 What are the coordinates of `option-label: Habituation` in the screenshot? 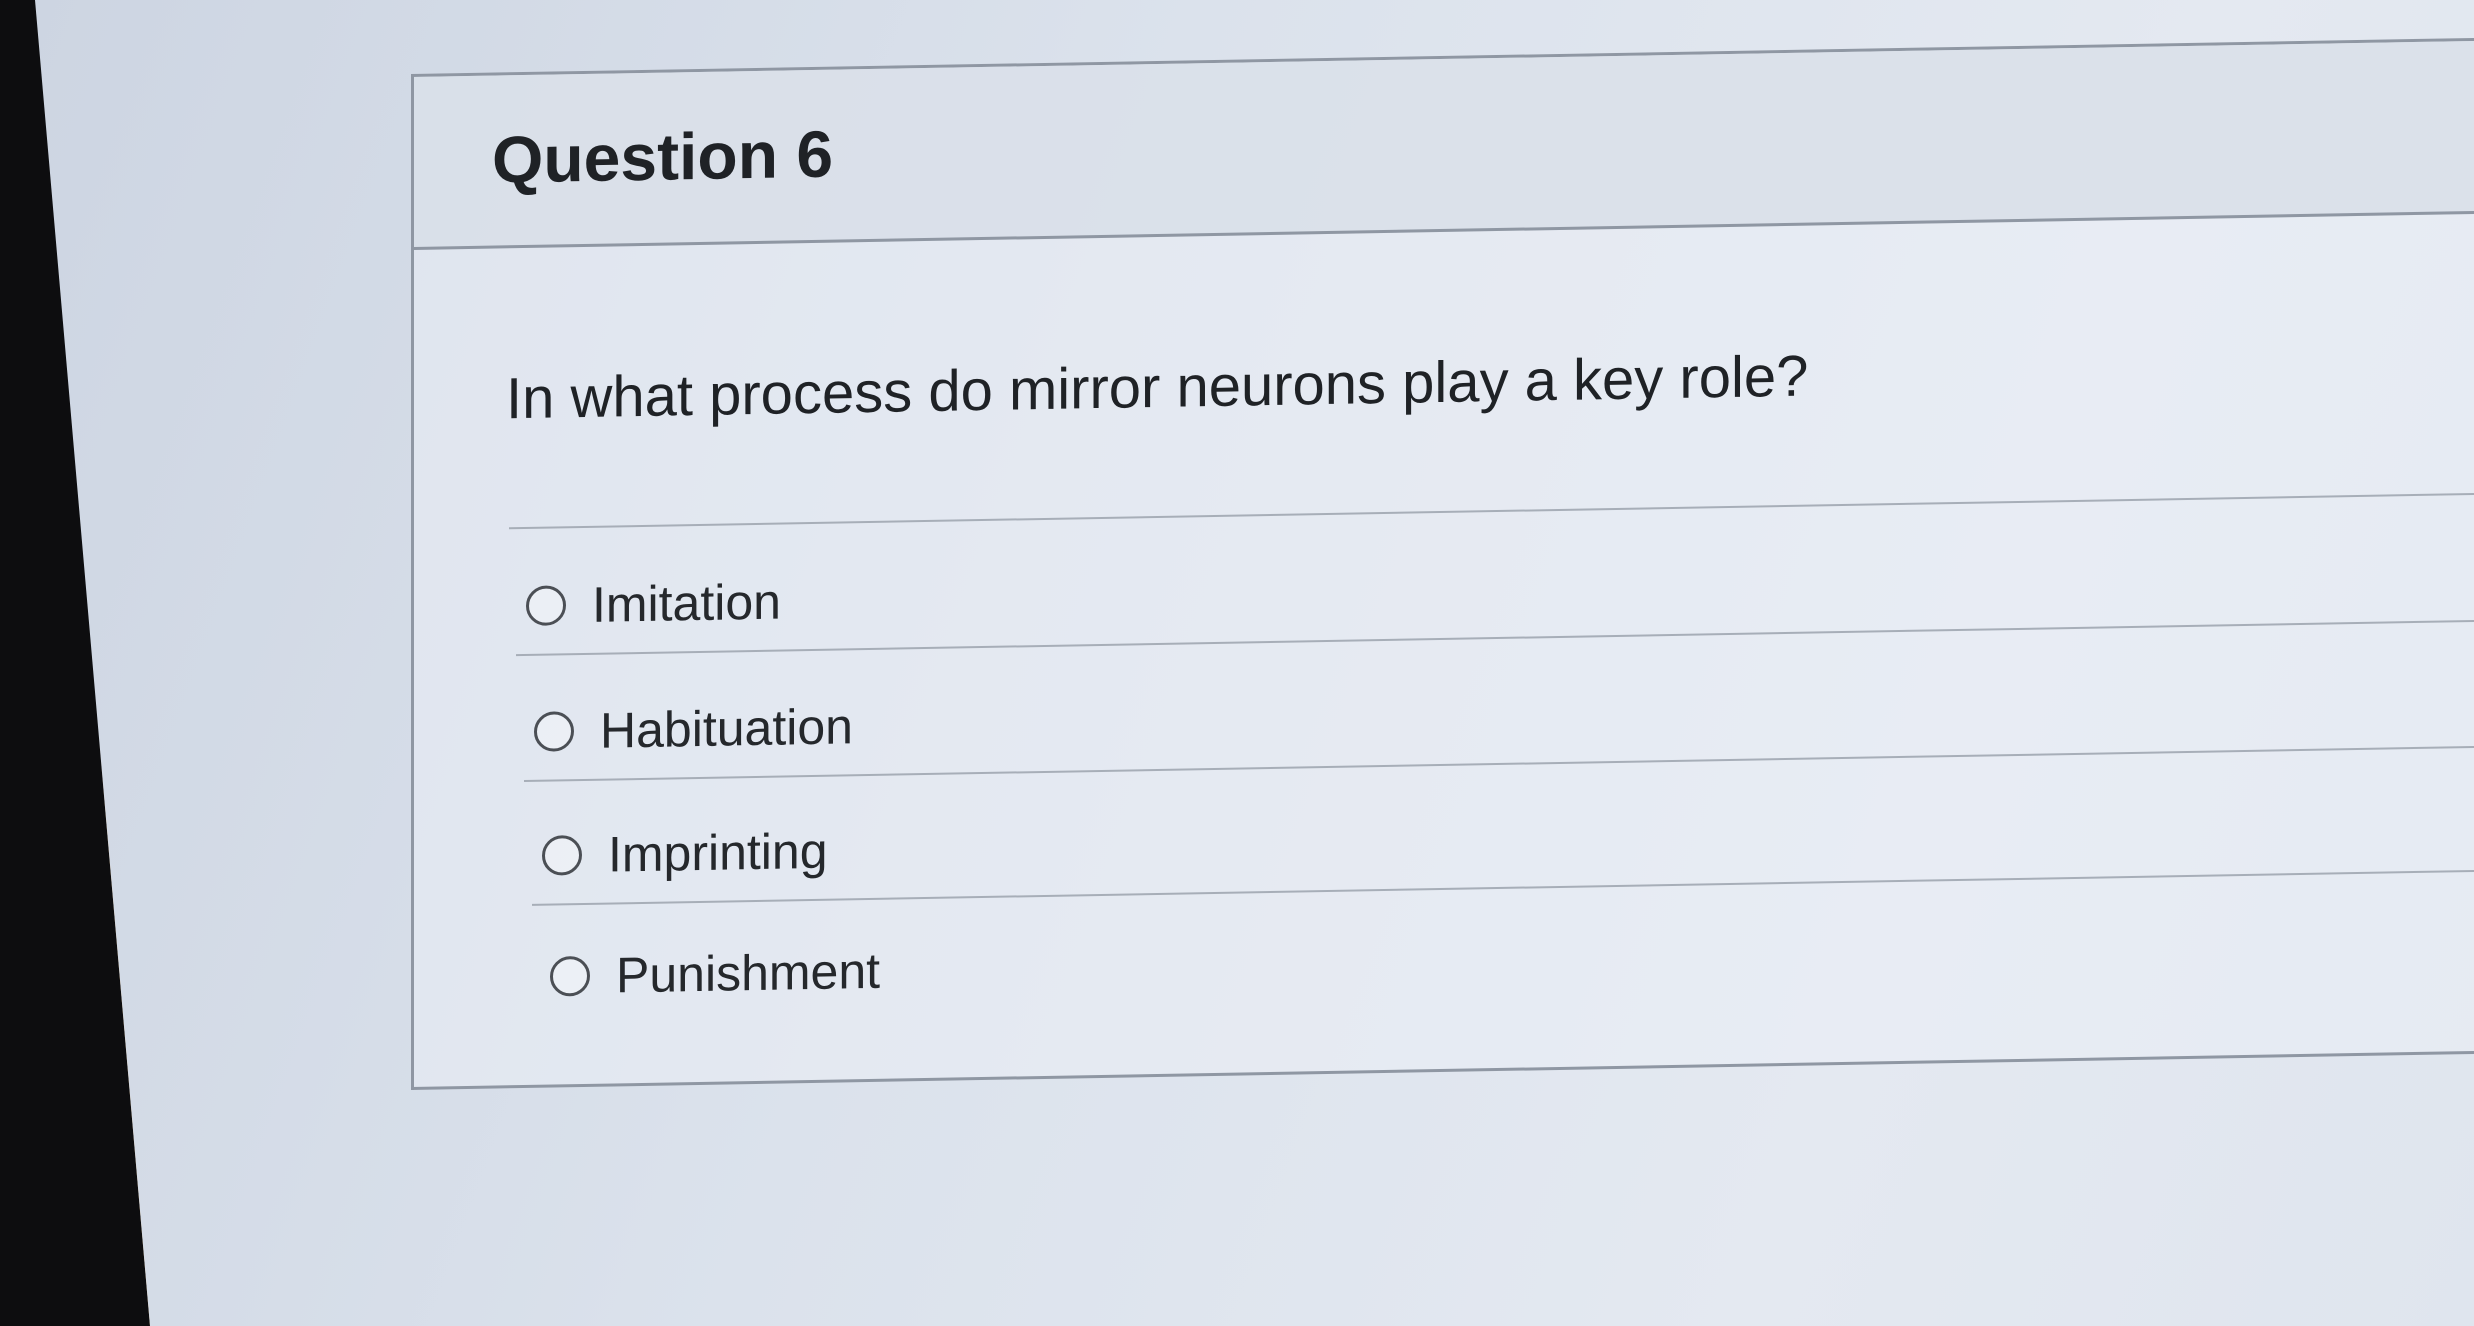 It's located at (726, 728).